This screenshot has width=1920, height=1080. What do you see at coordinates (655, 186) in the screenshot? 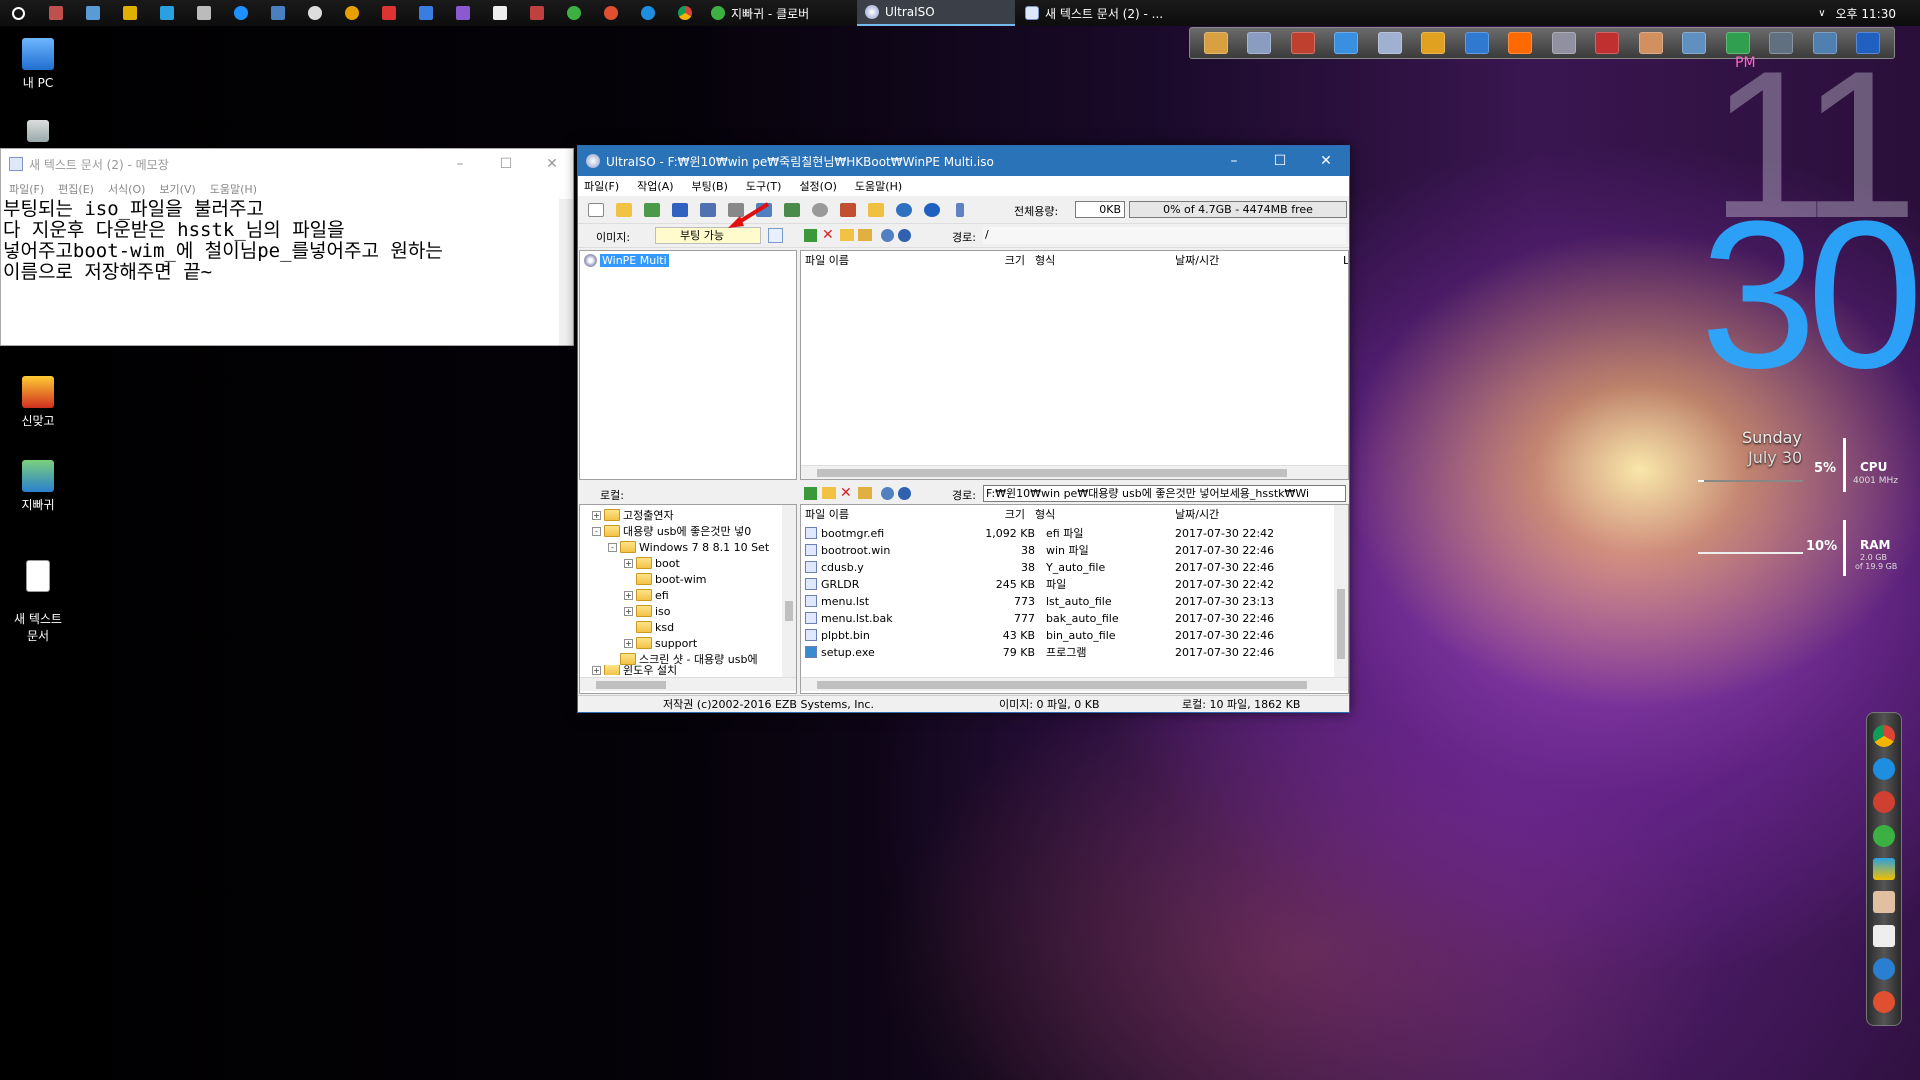
I see `menu-actions: 작업(A)` at bounding box center [655, 186].